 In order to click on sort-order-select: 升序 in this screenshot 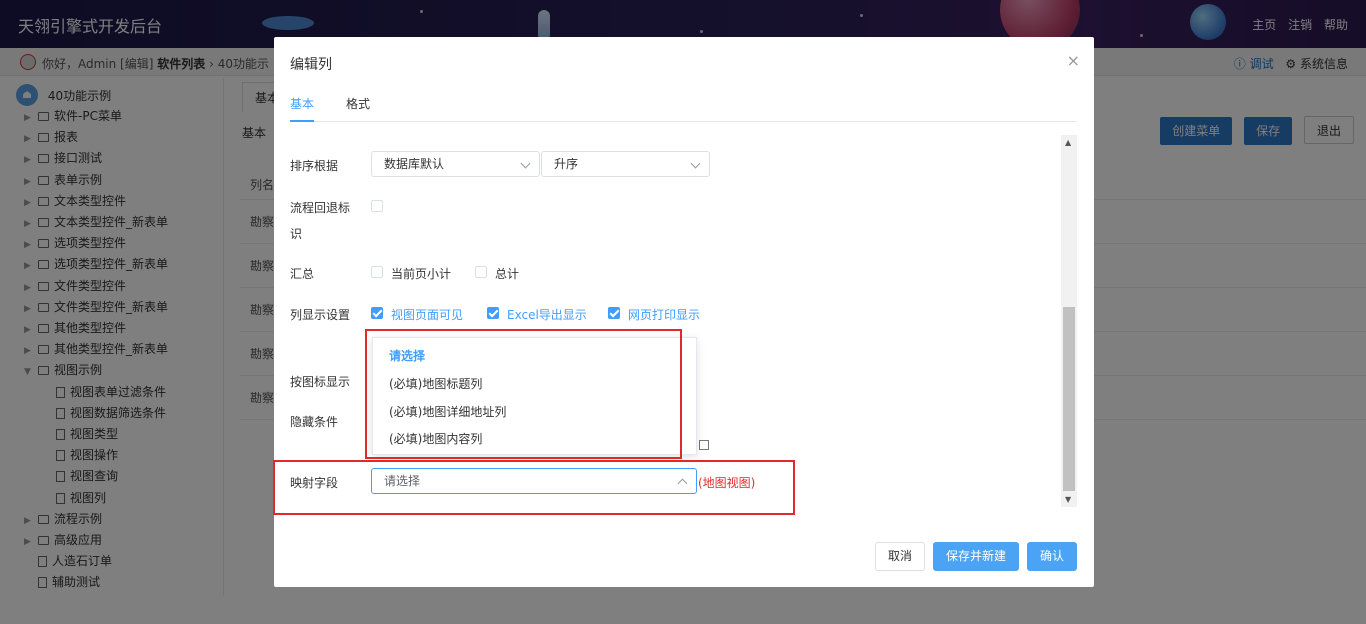, I will do `click(625, 164)`.